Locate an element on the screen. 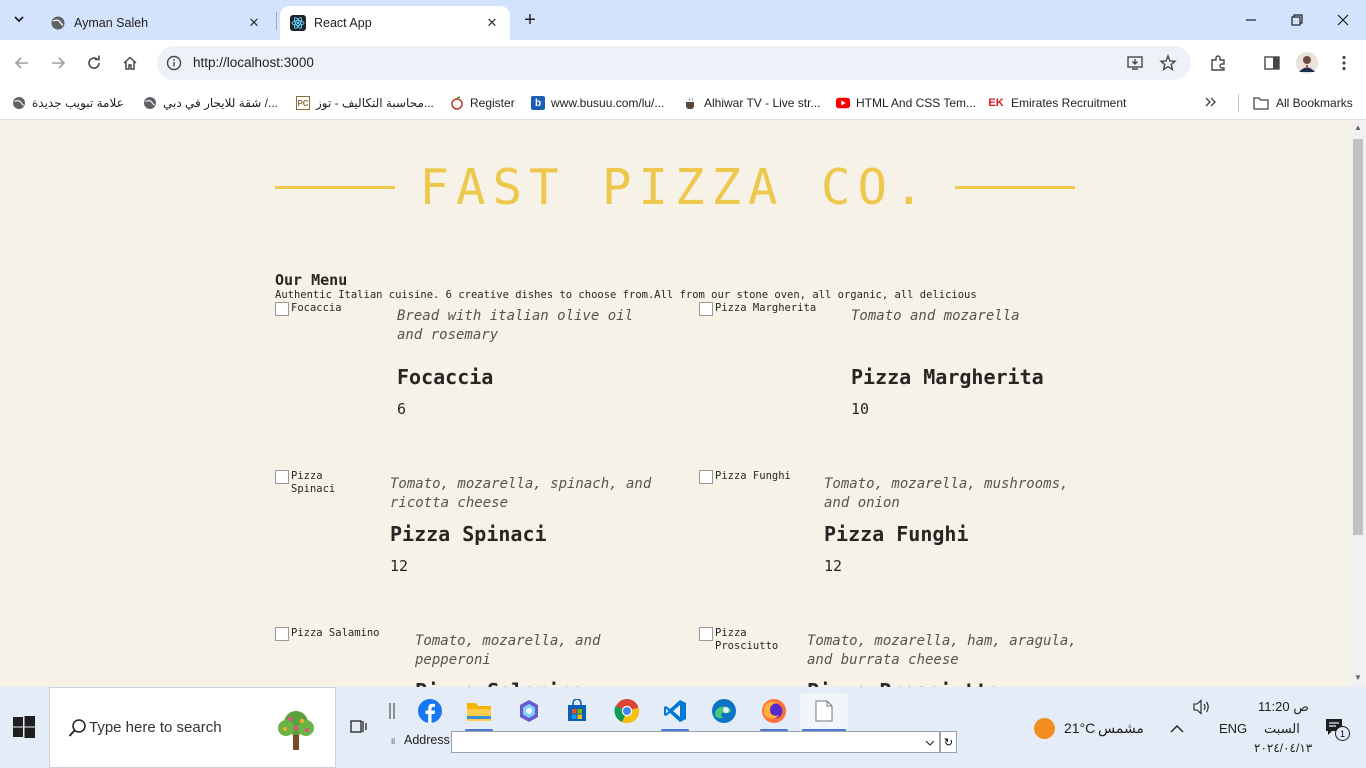  bookmark-item: علامة تبويب جديدة is located at coordinates (68, 103).